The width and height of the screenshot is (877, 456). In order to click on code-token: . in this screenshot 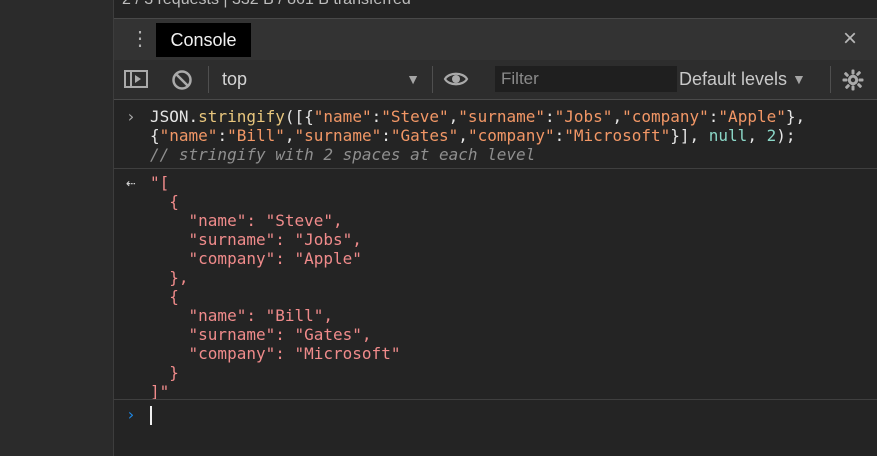, I will do `click(193, 116)`.